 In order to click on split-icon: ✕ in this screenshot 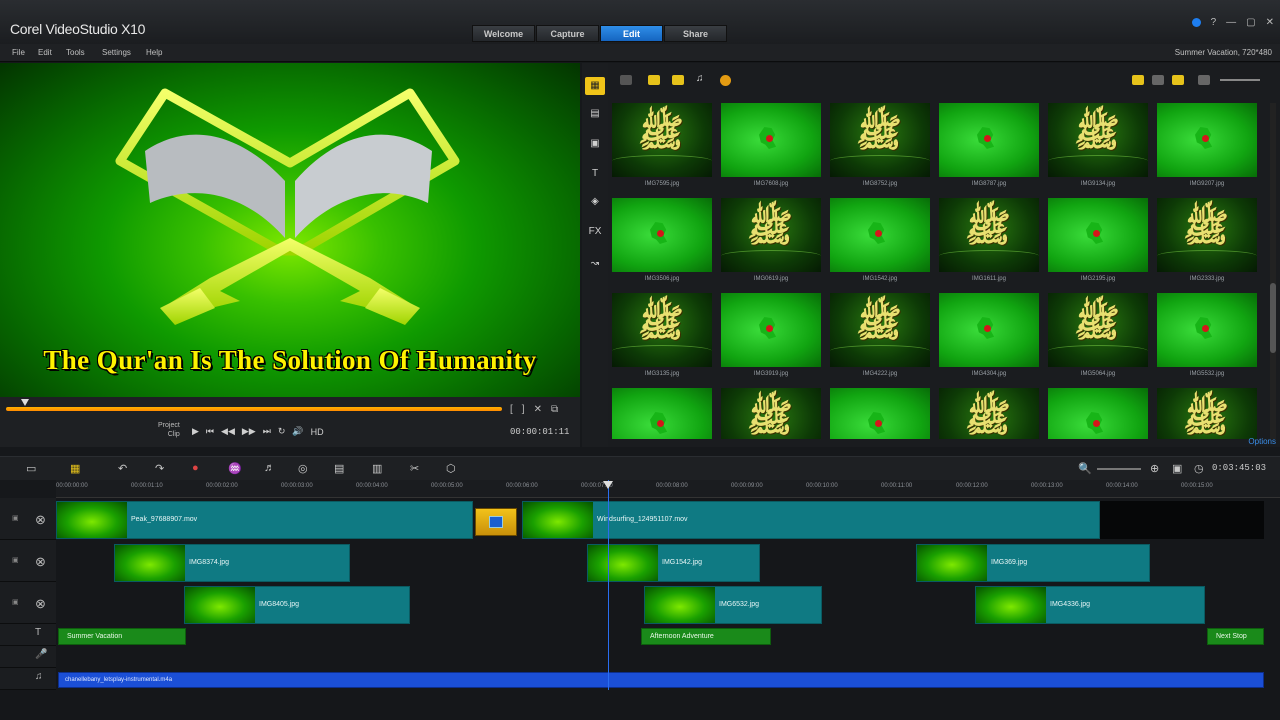, I will do `click(538, 409)`.